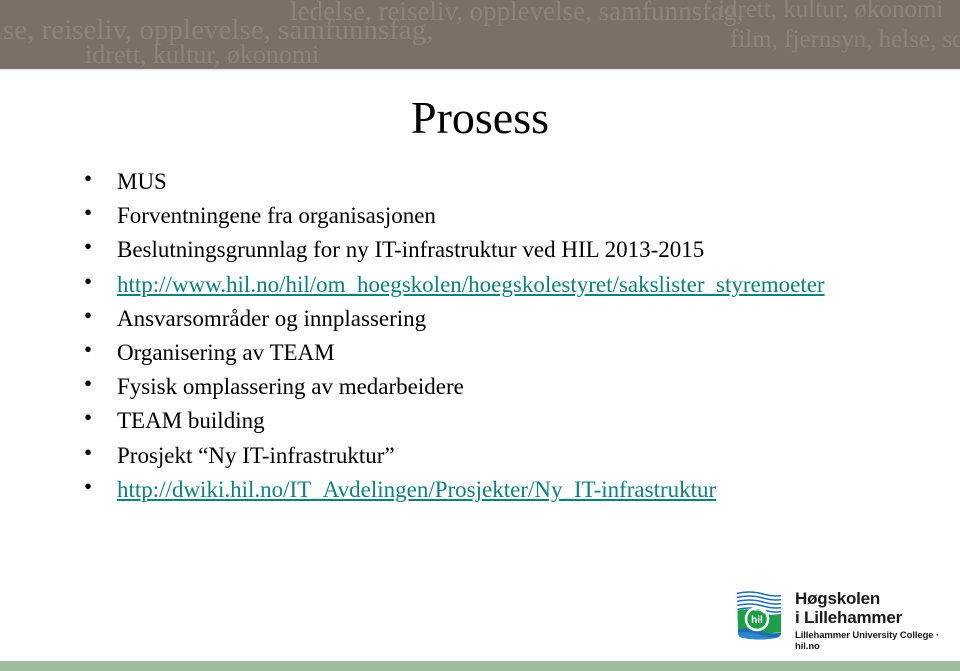 This screenshot has width=960, height=671. Describe the element at coordinates (848, 617) in the screenshot. I see `hil-logo-line2: i Lillehammer` at that location.